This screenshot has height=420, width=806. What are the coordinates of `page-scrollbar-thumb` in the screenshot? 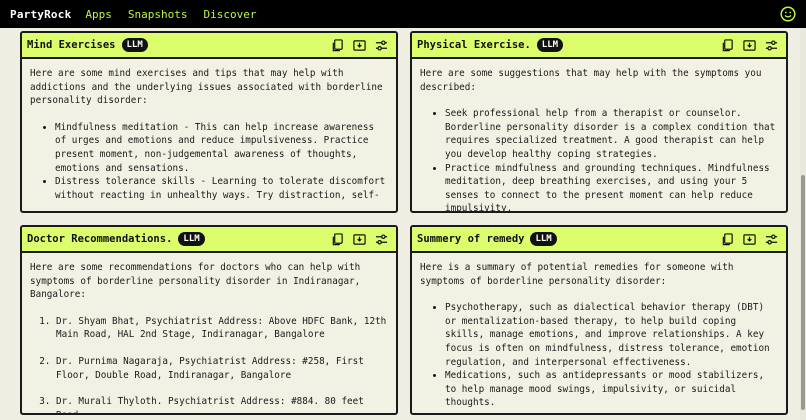 It's located at (803, 292).